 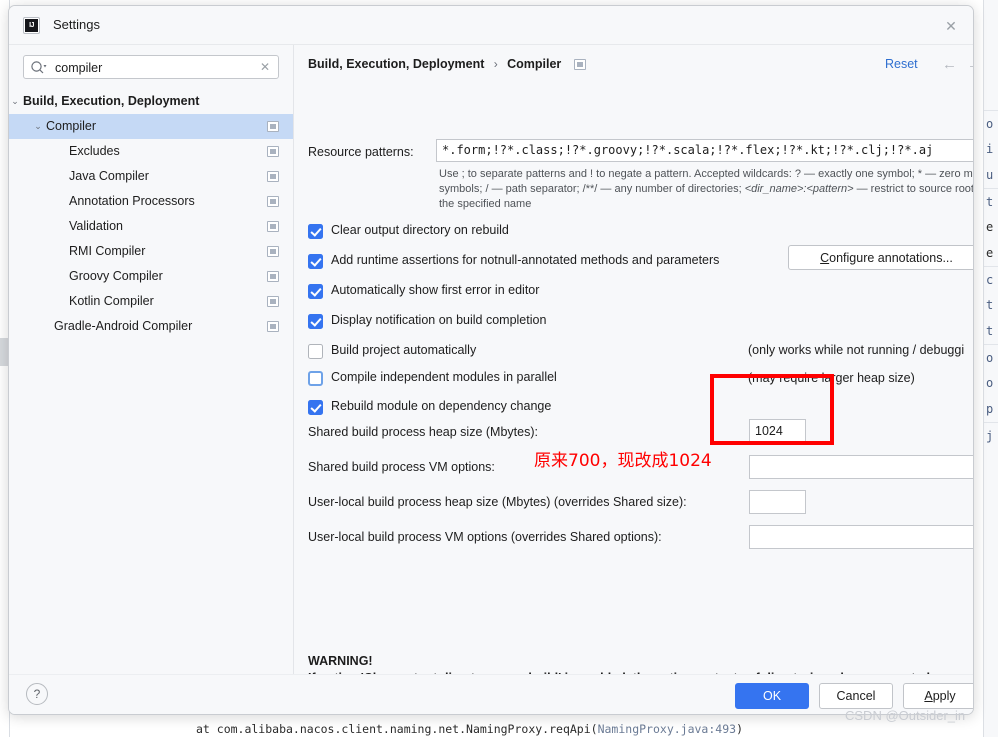 I want to click on background-code-fragment: c, so click(x=991, y=279).